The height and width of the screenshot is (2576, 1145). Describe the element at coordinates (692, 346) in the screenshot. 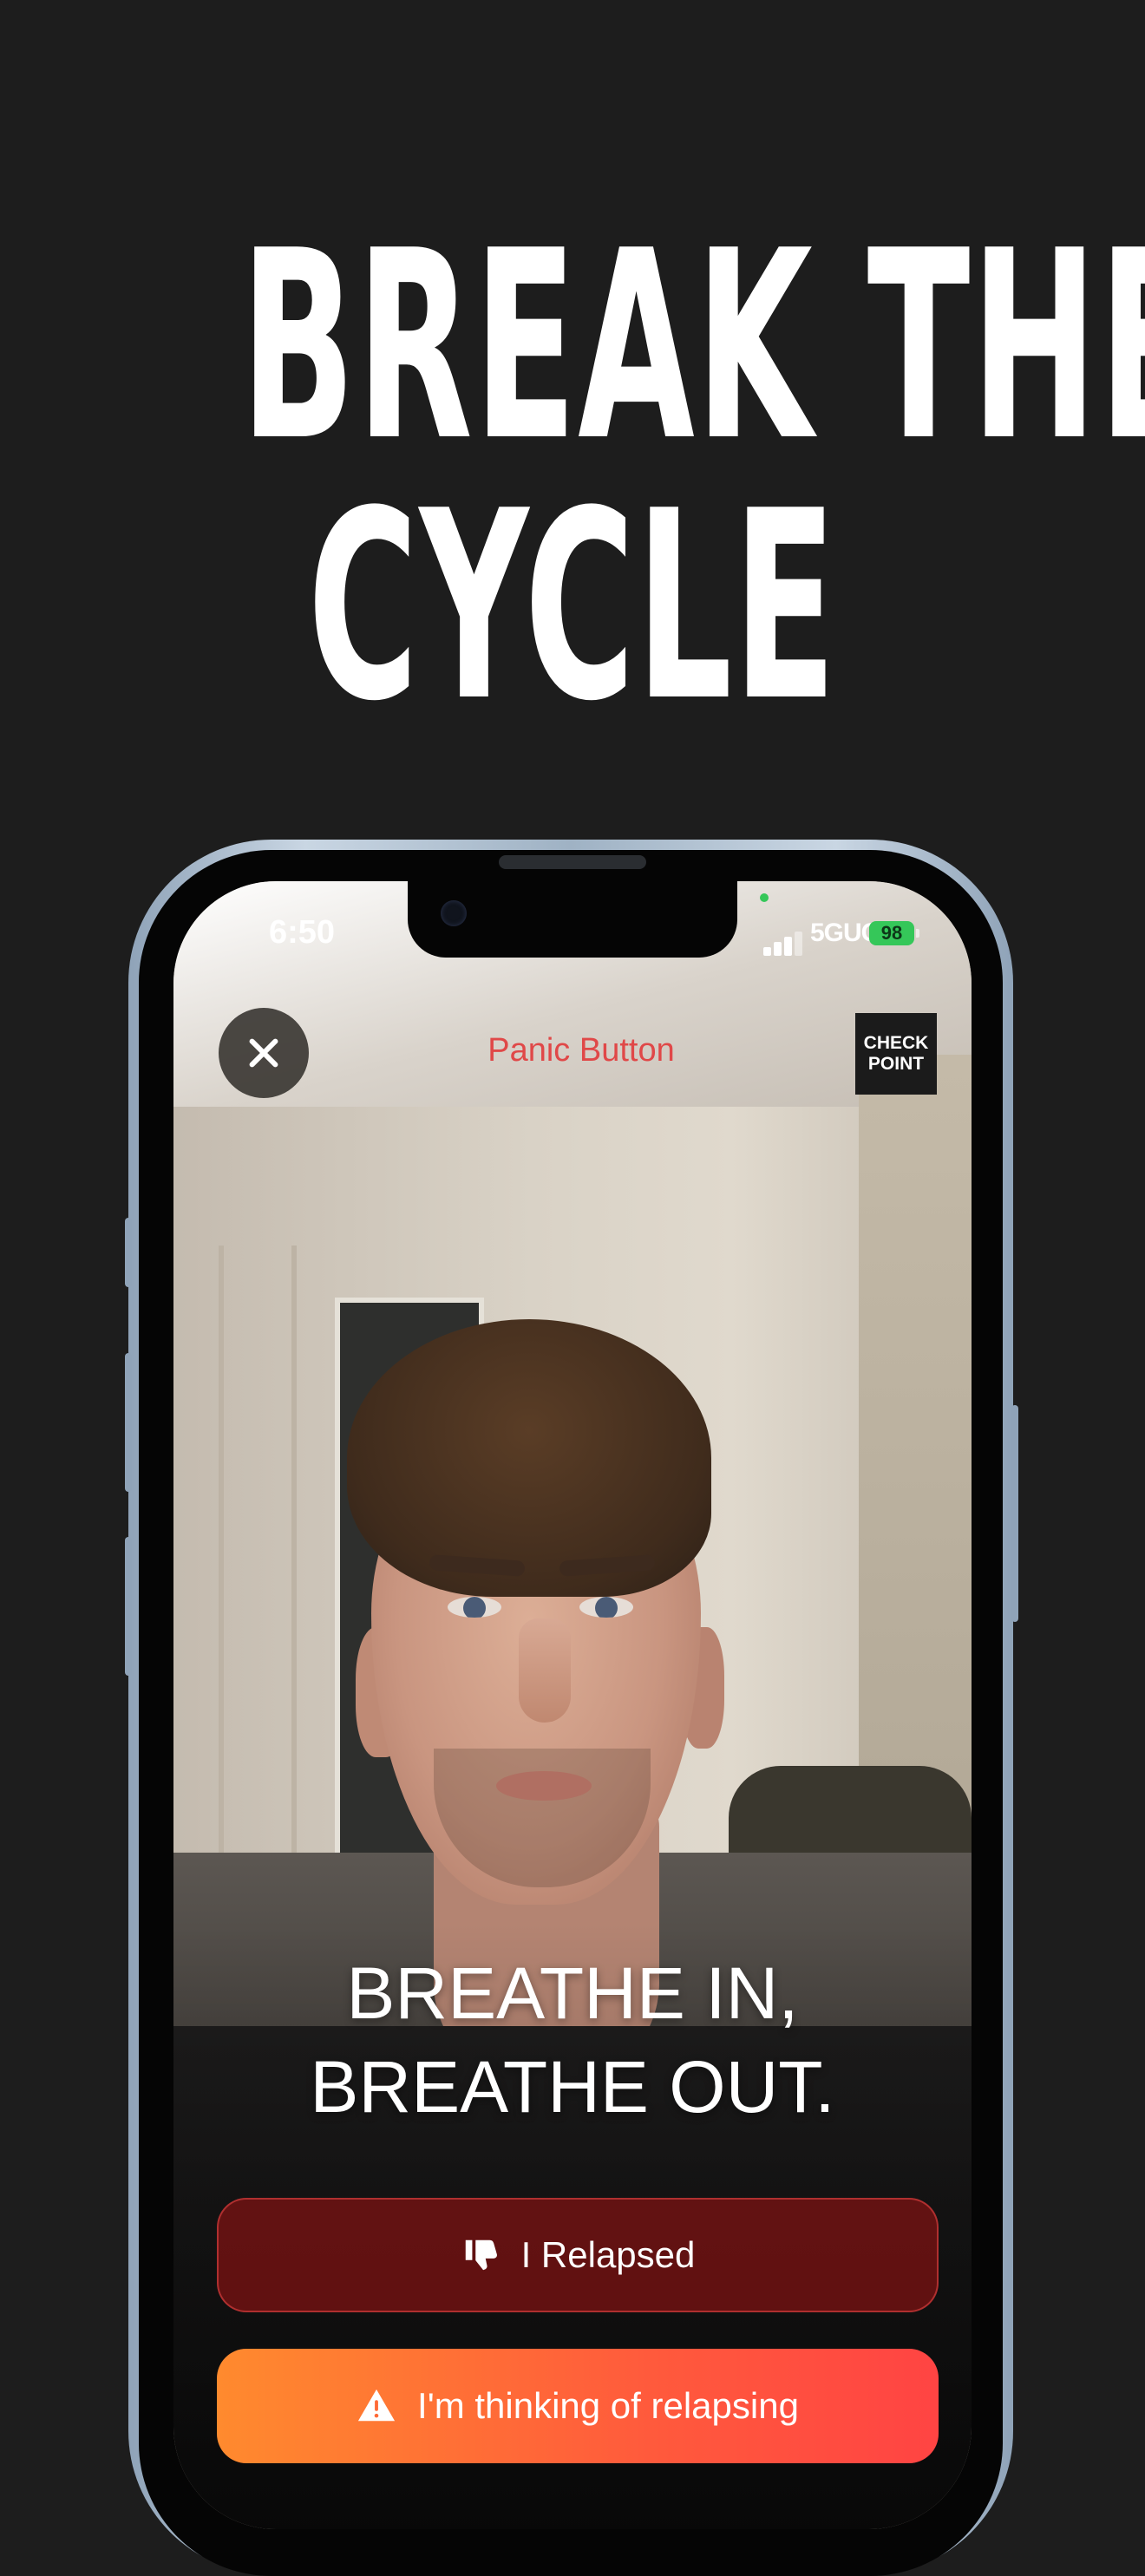

I see `headline-line-1: BREAK THE` at that location.